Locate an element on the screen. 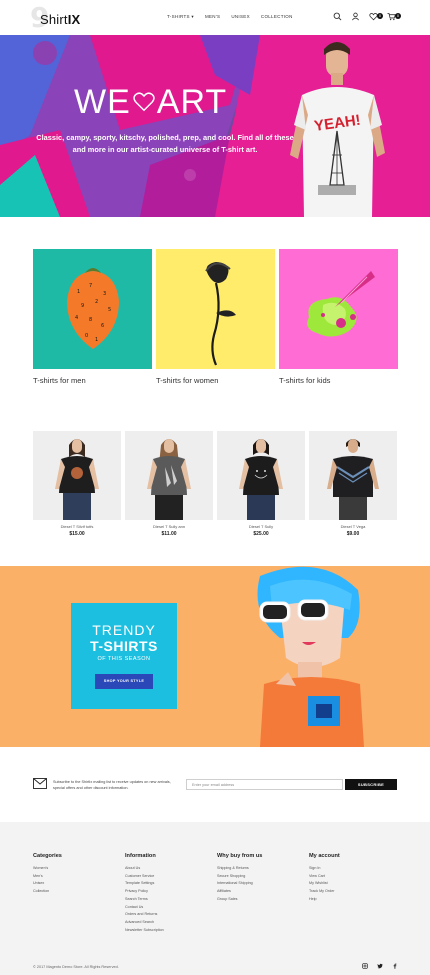 Image resolution: width=430 pixels, height=975 pixels. footer-link: About Us is located at coordinates (170, 869).